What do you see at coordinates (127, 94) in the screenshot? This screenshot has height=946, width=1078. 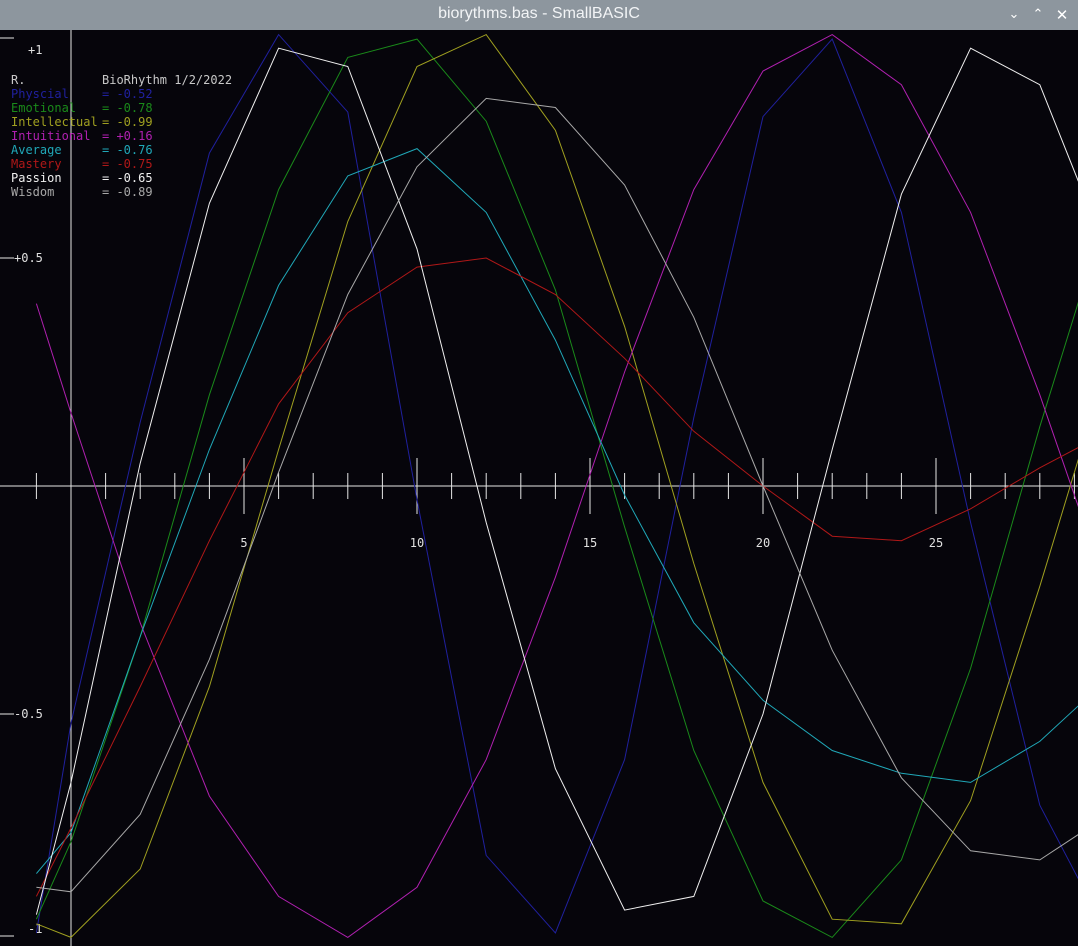 I see `legend-value: = -0.52` at bounding box center [127, 94].